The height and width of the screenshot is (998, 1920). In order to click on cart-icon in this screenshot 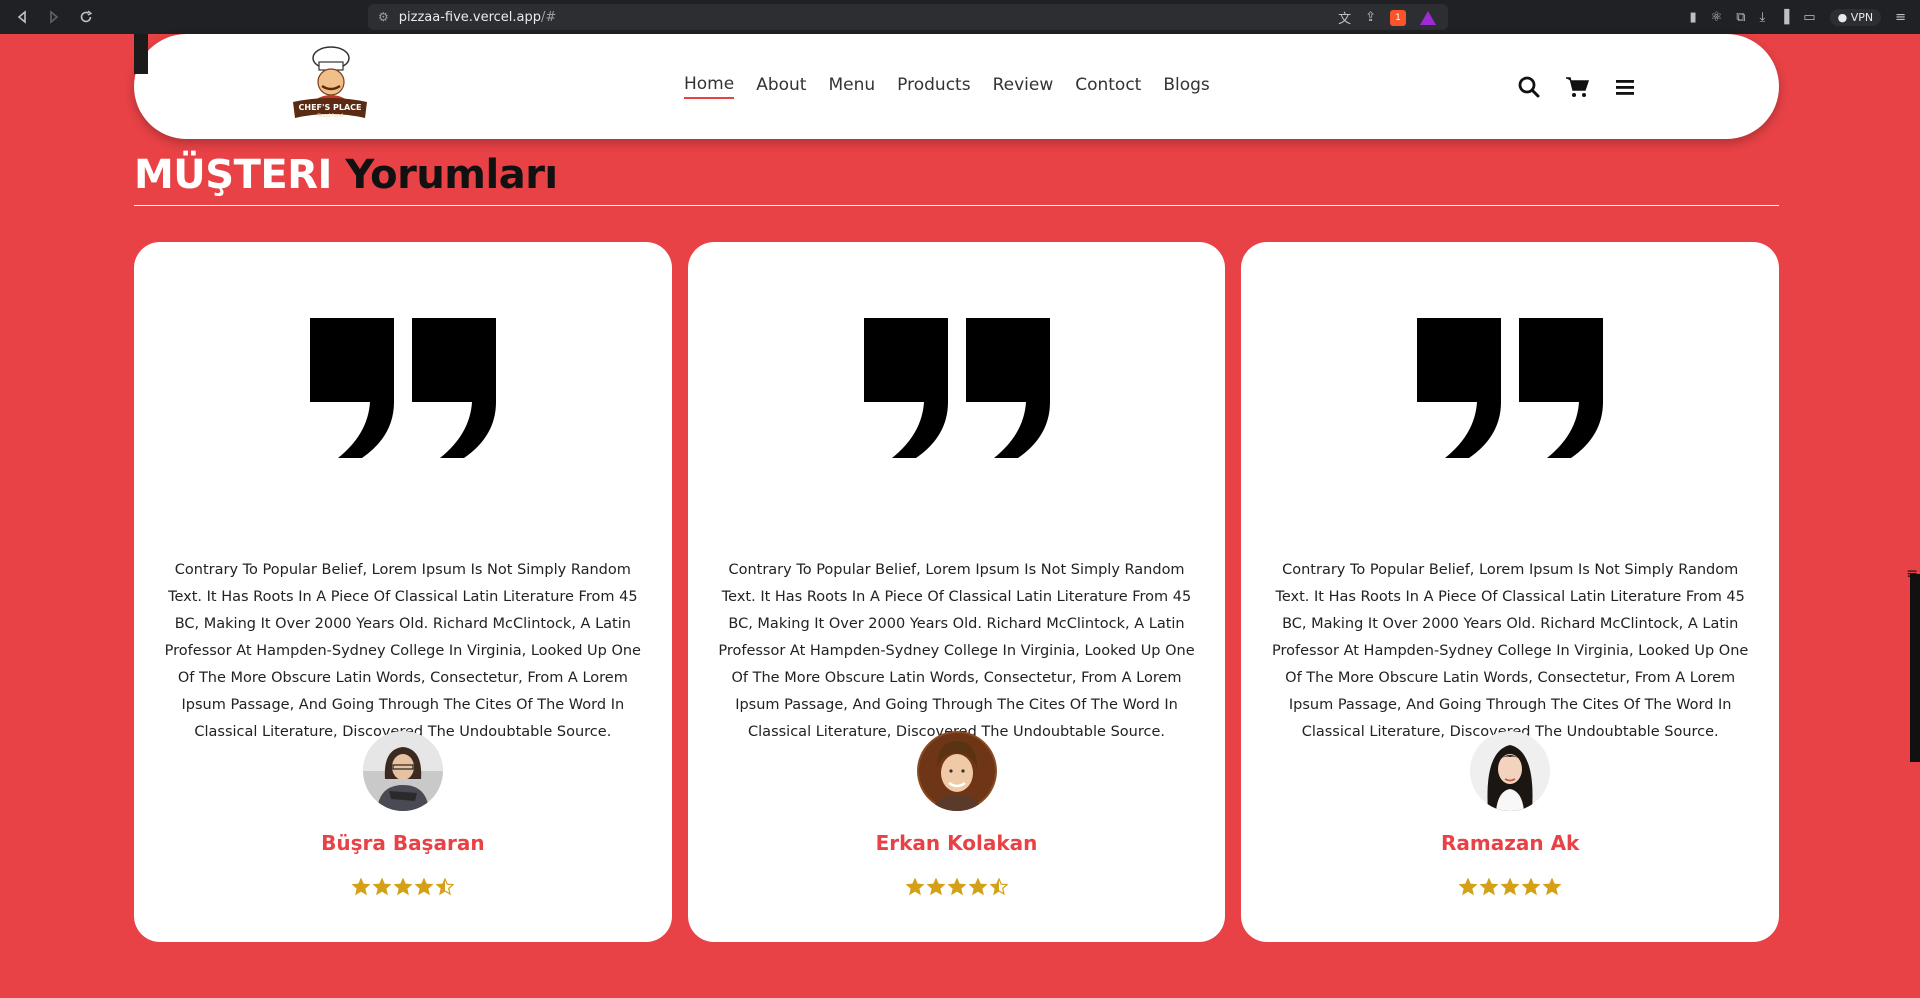, I will do `click(1577, 87)`.